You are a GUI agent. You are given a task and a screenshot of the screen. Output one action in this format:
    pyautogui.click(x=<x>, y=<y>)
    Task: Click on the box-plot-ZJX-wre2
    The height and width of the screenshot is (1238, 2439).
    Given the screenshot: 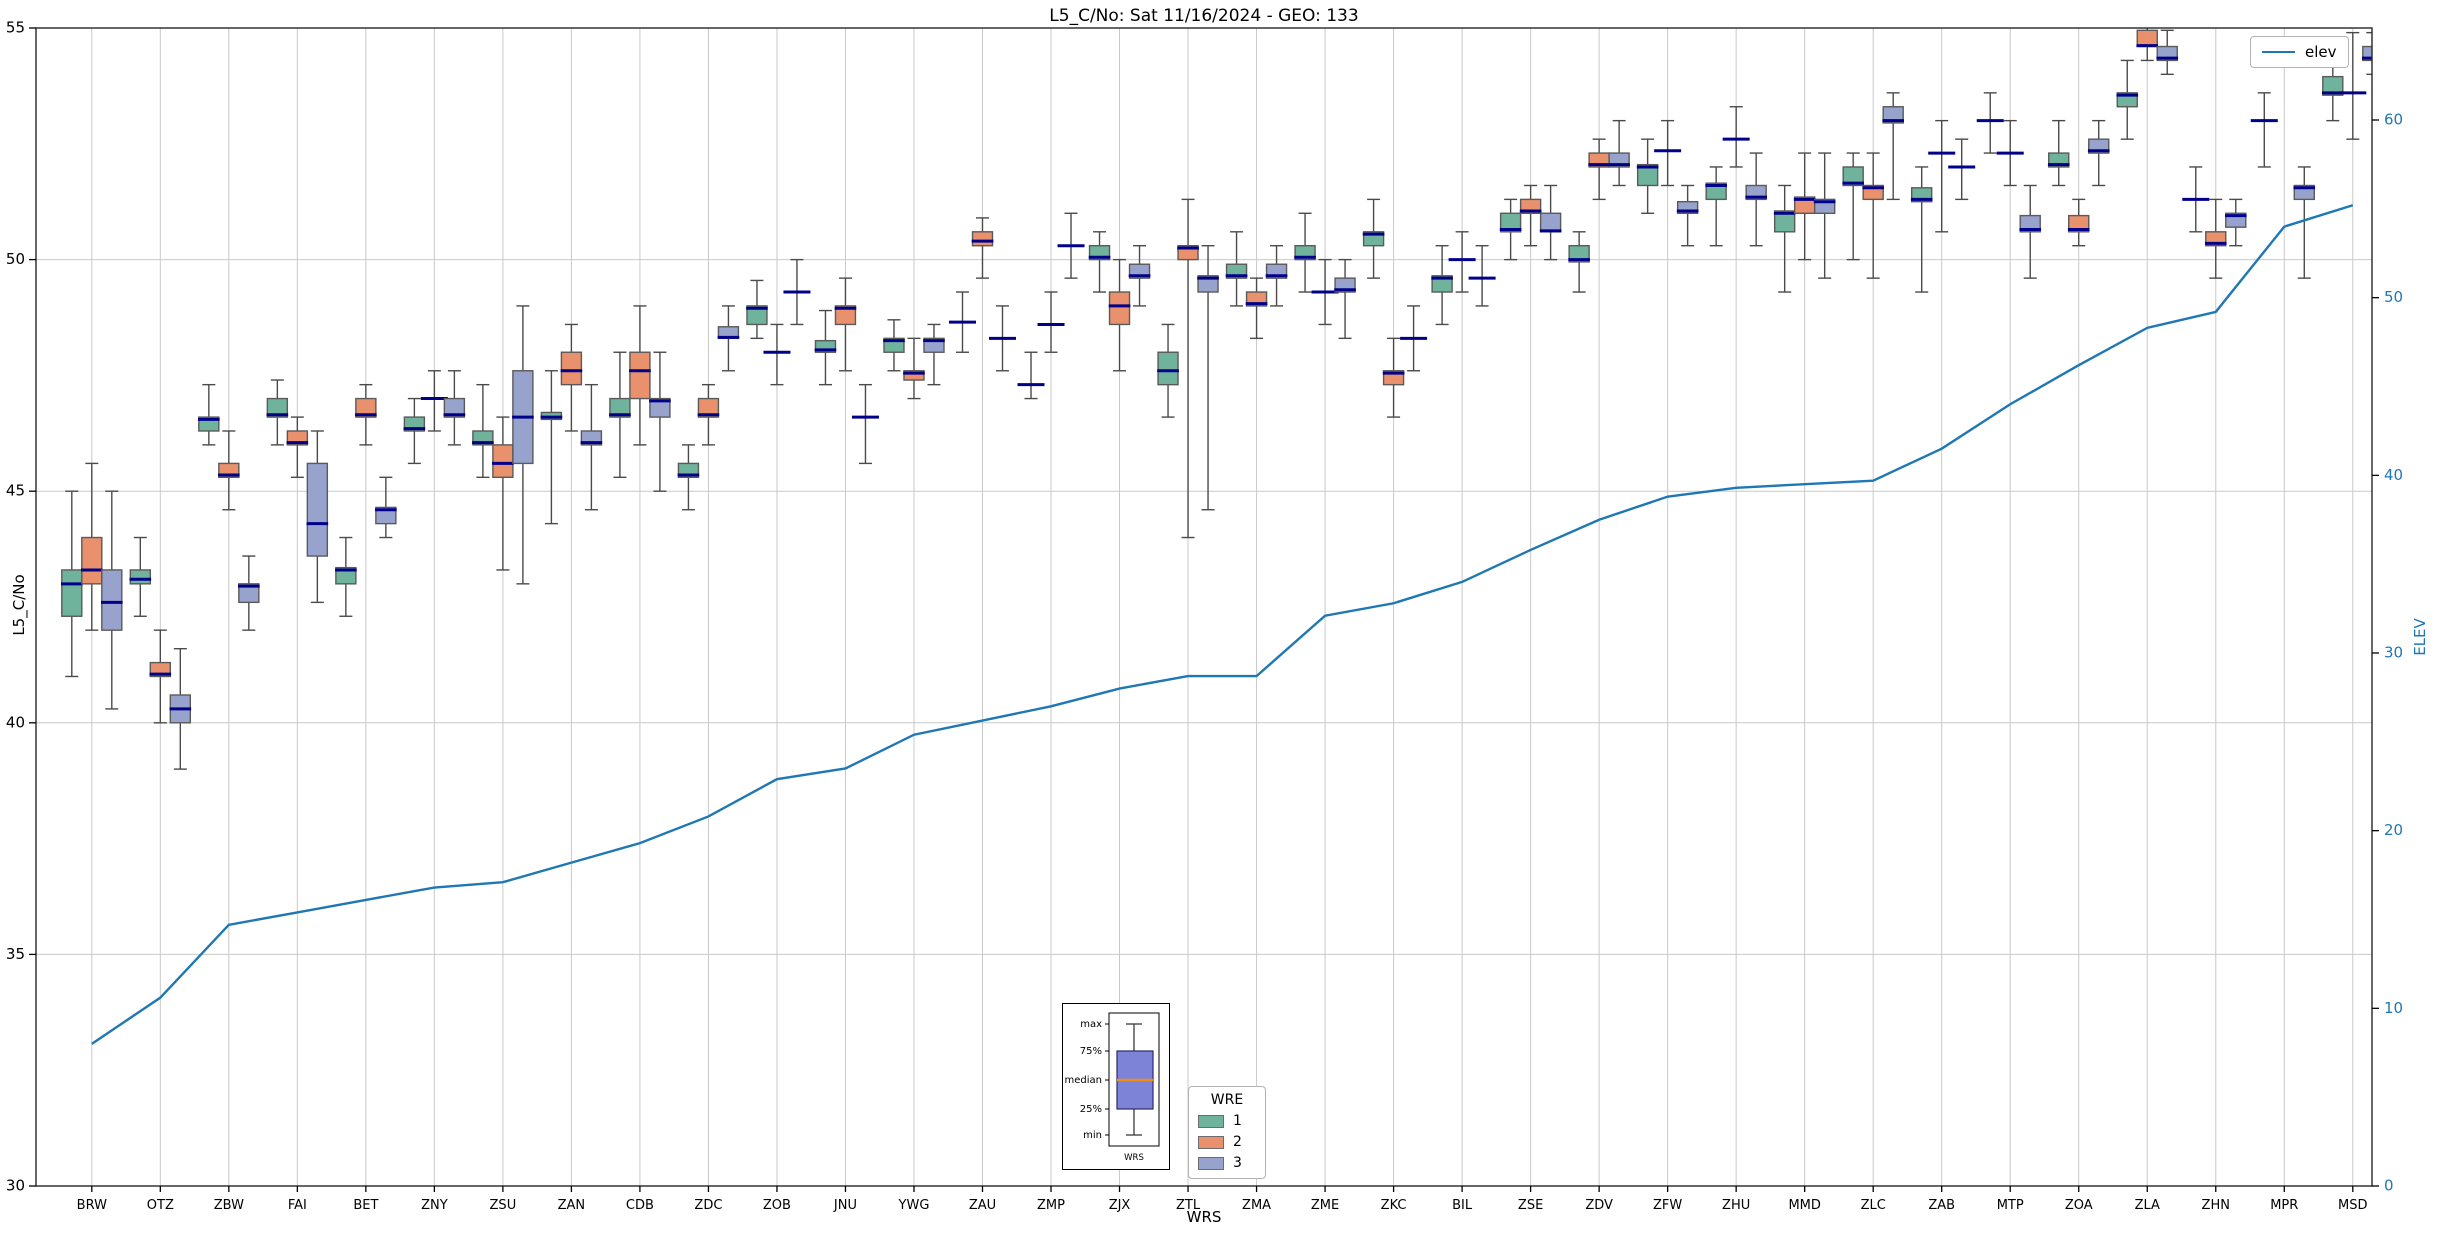 What is the action you would take?
    pyautogui.click(x=1119, y=315)
    